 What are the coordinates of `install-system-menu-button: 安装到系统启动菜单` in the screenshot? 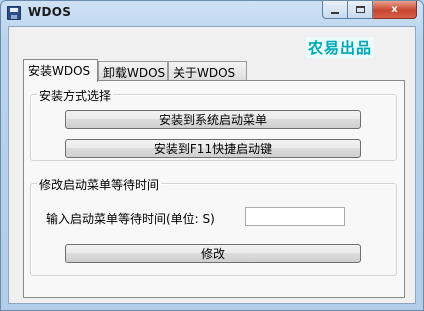 It's located at (213, 119).